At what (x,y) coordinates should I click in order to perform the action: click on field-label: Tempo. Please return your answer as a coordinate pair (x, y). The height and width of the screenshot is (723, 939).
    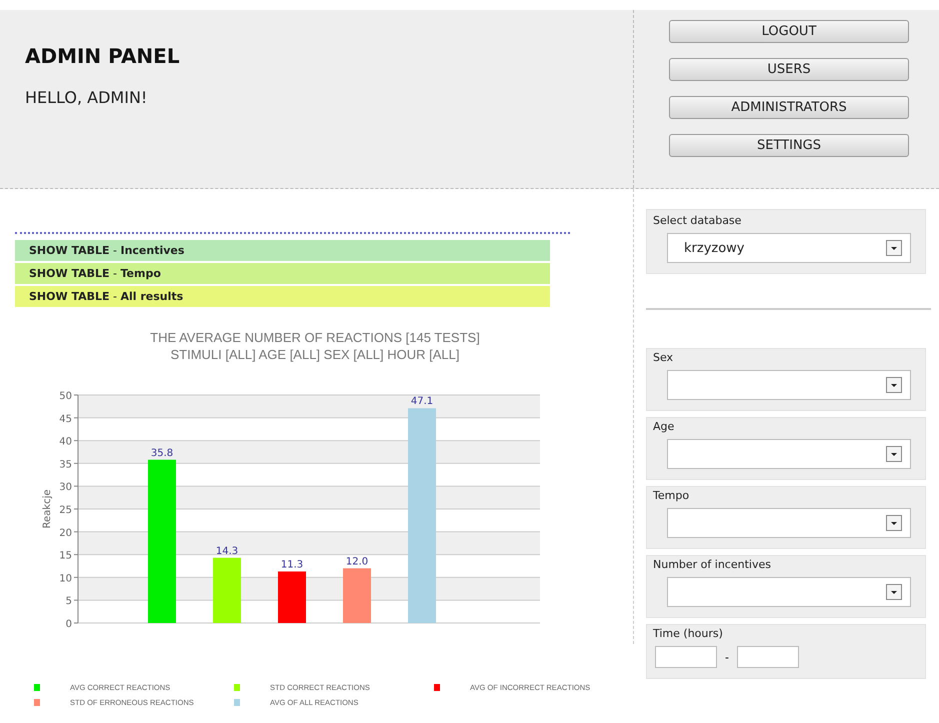
    Looking at the image, I should click on (671, 495).